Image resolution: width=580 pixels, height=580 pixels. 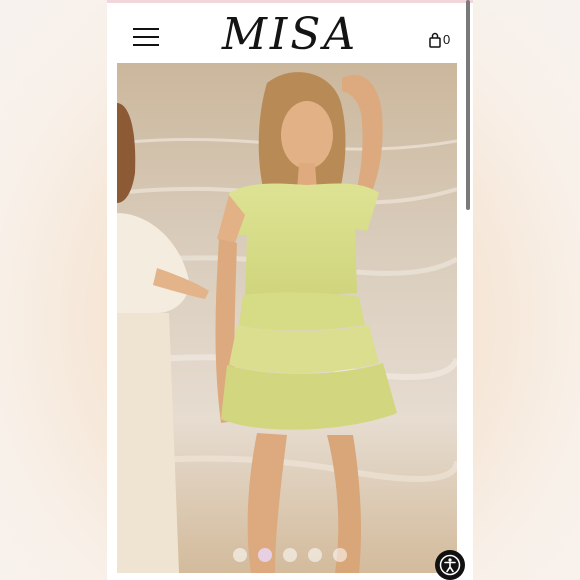 What do you see at coordinates (447, 39) in the screenshot?
I see `cart-count: 0` at bounding box center [447, 39].